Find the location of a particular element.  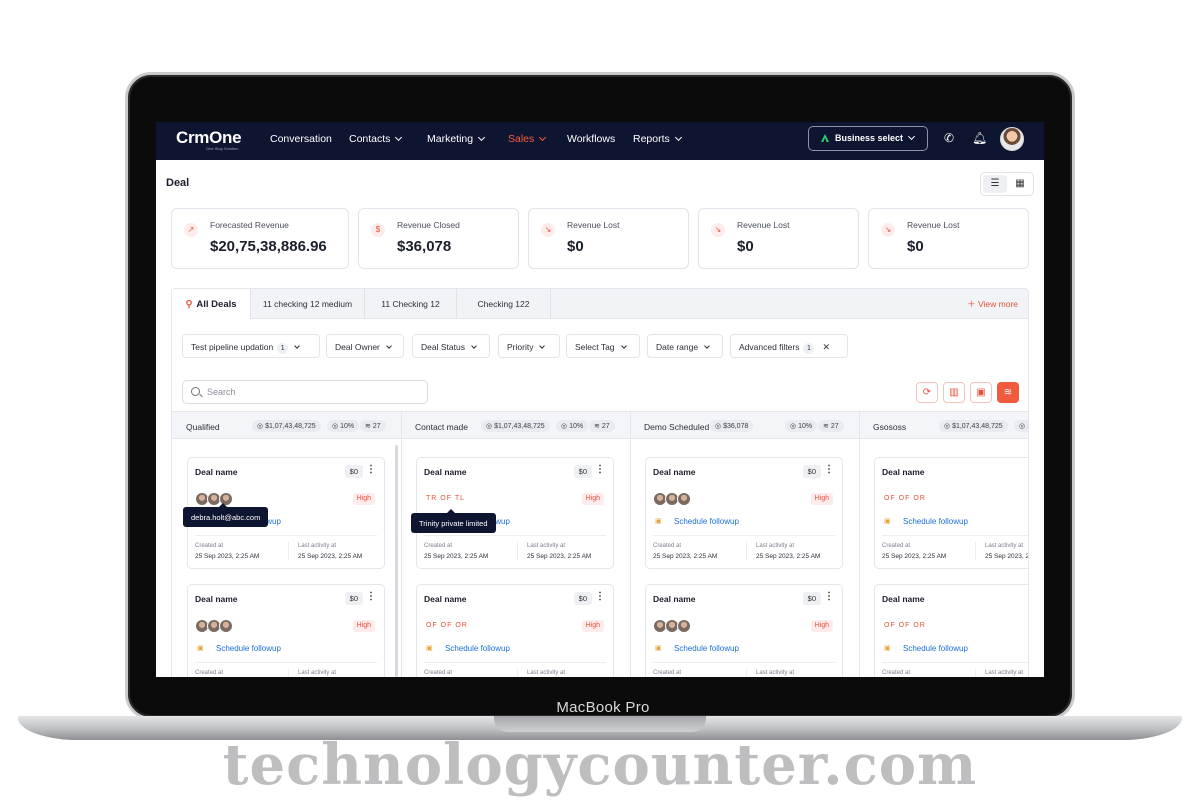

business-select-label: Business select is located at coordinates (869, 138).